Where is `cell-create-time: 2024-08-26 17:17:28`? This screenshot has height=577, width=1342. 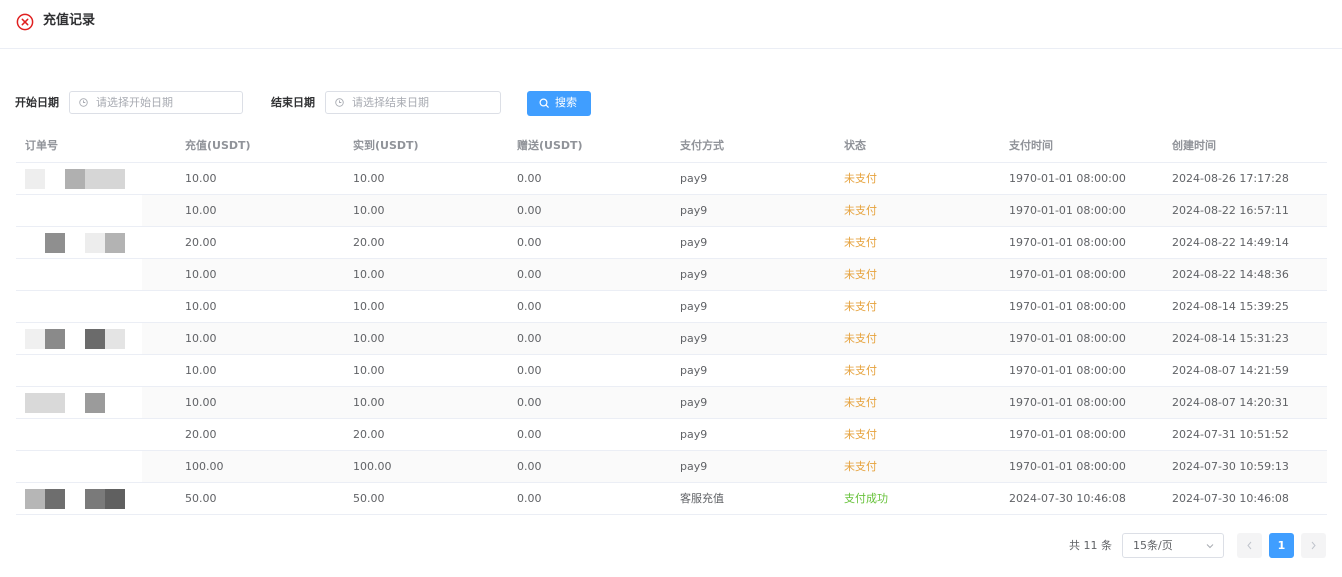
cell-create-time: 2024-08-26 17:17:28 is located at coordinates (1230, 178).